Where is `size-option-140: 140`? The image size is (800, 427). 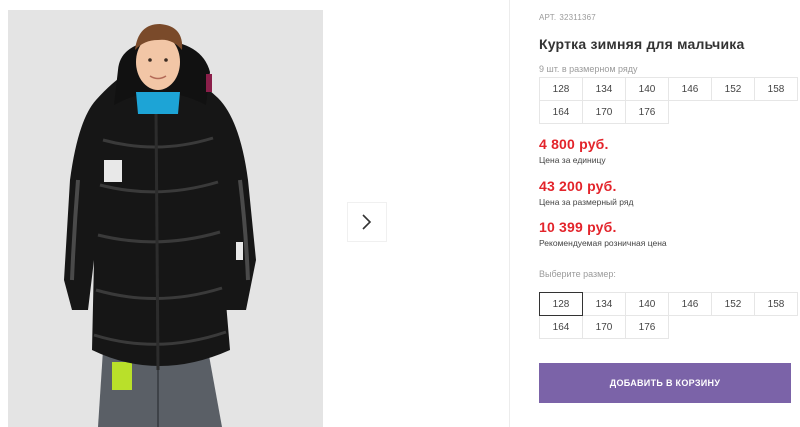
size-option-140: 140 is located at coordinates (647, 304).